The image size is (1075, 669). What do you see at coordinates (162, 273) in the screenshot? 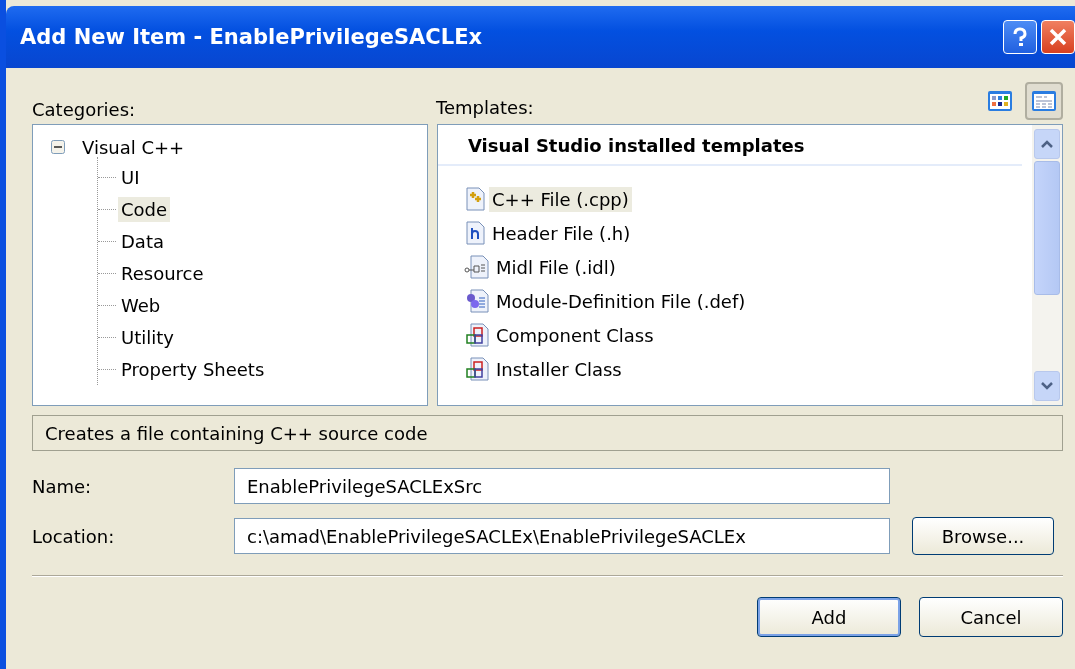
I see `tree-item: Resource` at bounding box center [162, 273].